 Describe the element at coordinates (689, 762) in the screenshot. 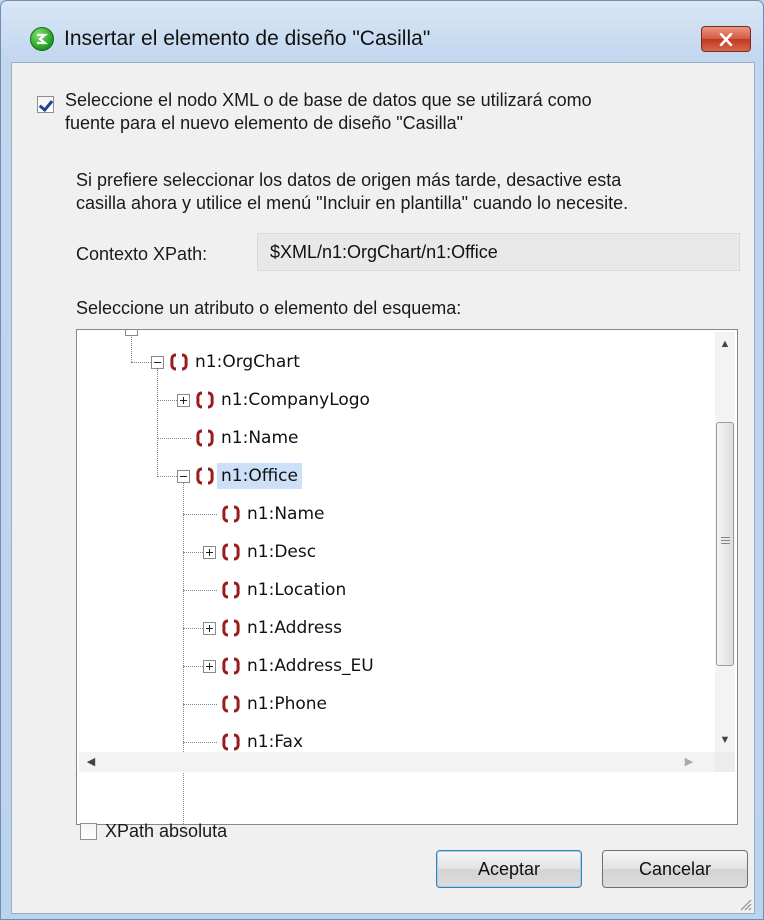

I see `scroll-right-arrow-icon: ▶` at that location.